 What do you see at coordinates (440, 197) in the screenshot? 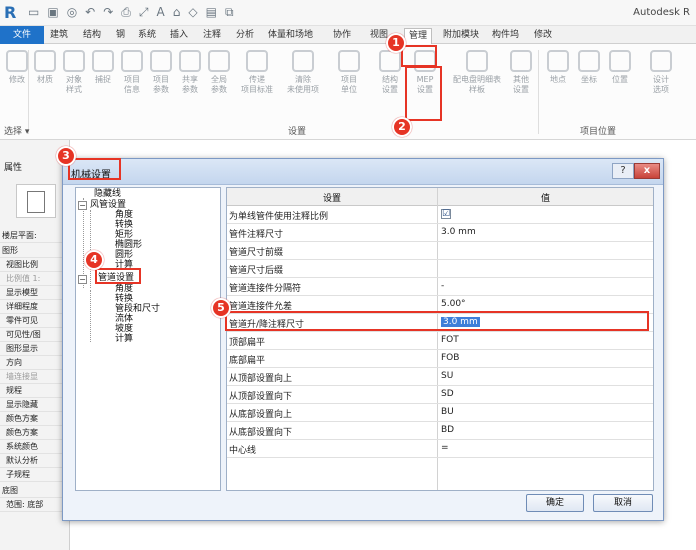
I see `table-header: 设置 值` at bounding box center [440, 197].